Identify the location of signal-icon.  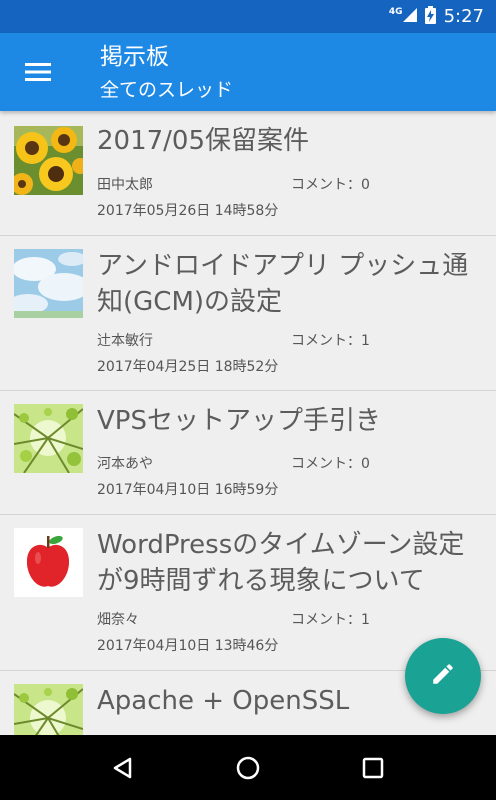
(409, 16).